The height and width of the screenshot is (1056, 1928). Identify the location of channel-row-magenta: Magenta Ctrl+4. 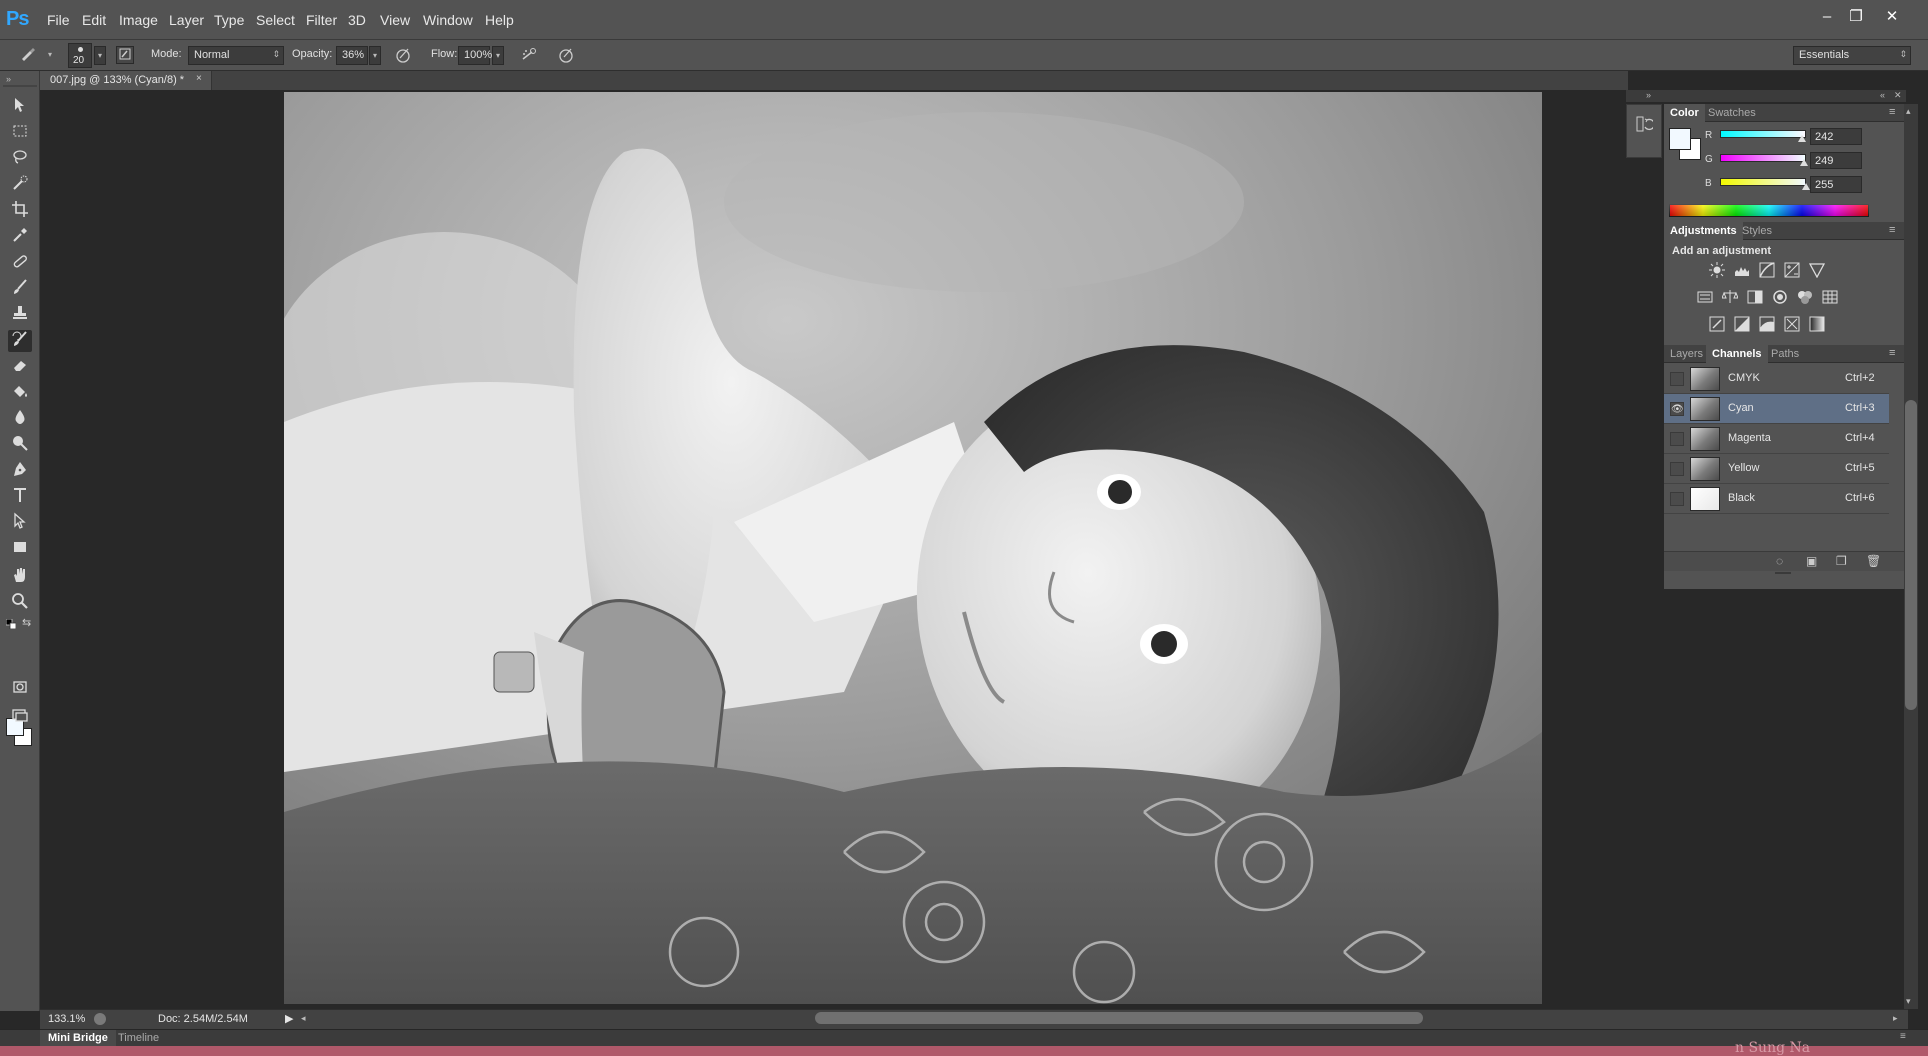
(1776, 439).